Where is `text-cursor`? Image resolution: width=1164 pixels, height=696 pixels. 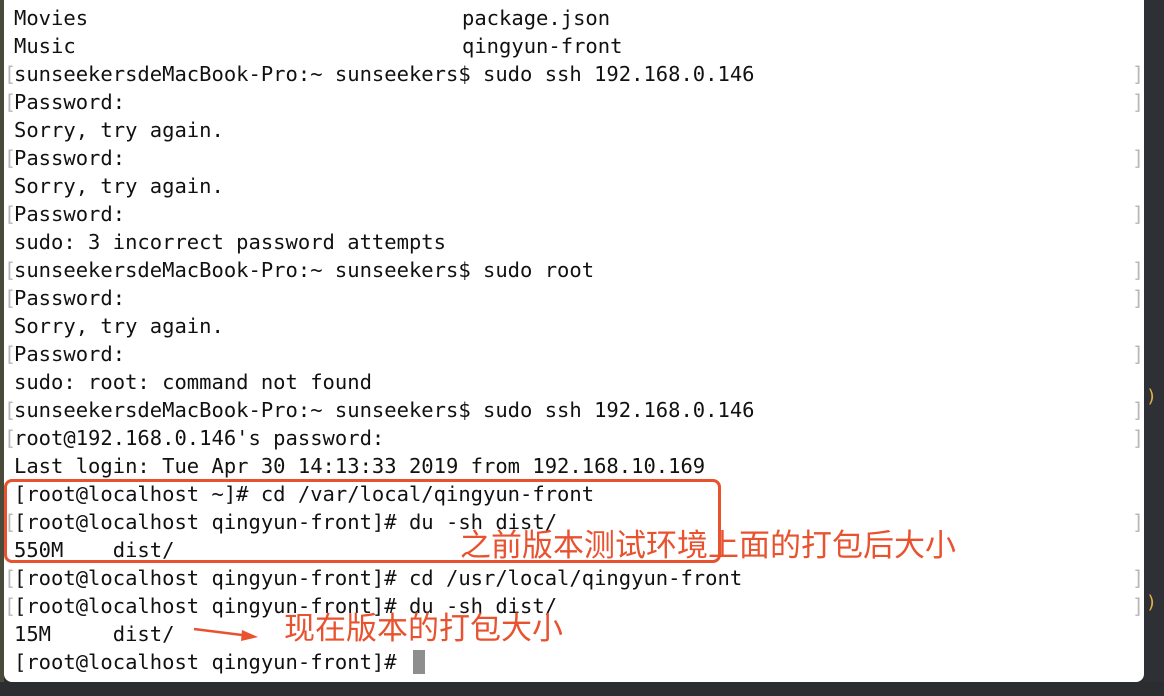
text-cursor is located at coordinates (418, 662).